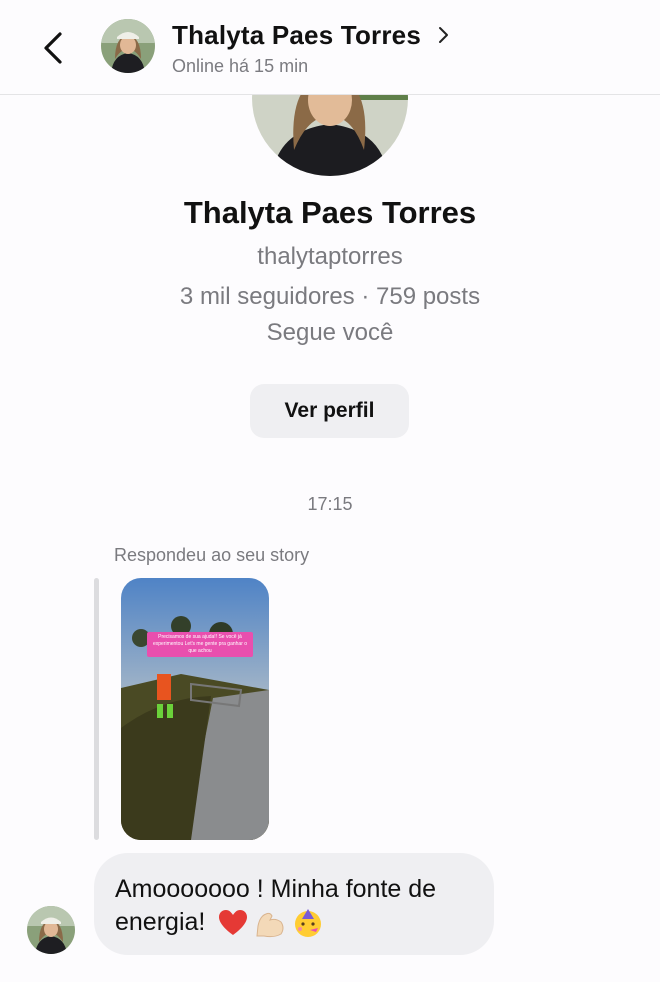 This screenshot has width=660, height=982. What do you see at coordinates (329, 411) in the screenshot?
I see `view-profile-button: Ver perfil` at bounding box center [329, 411].